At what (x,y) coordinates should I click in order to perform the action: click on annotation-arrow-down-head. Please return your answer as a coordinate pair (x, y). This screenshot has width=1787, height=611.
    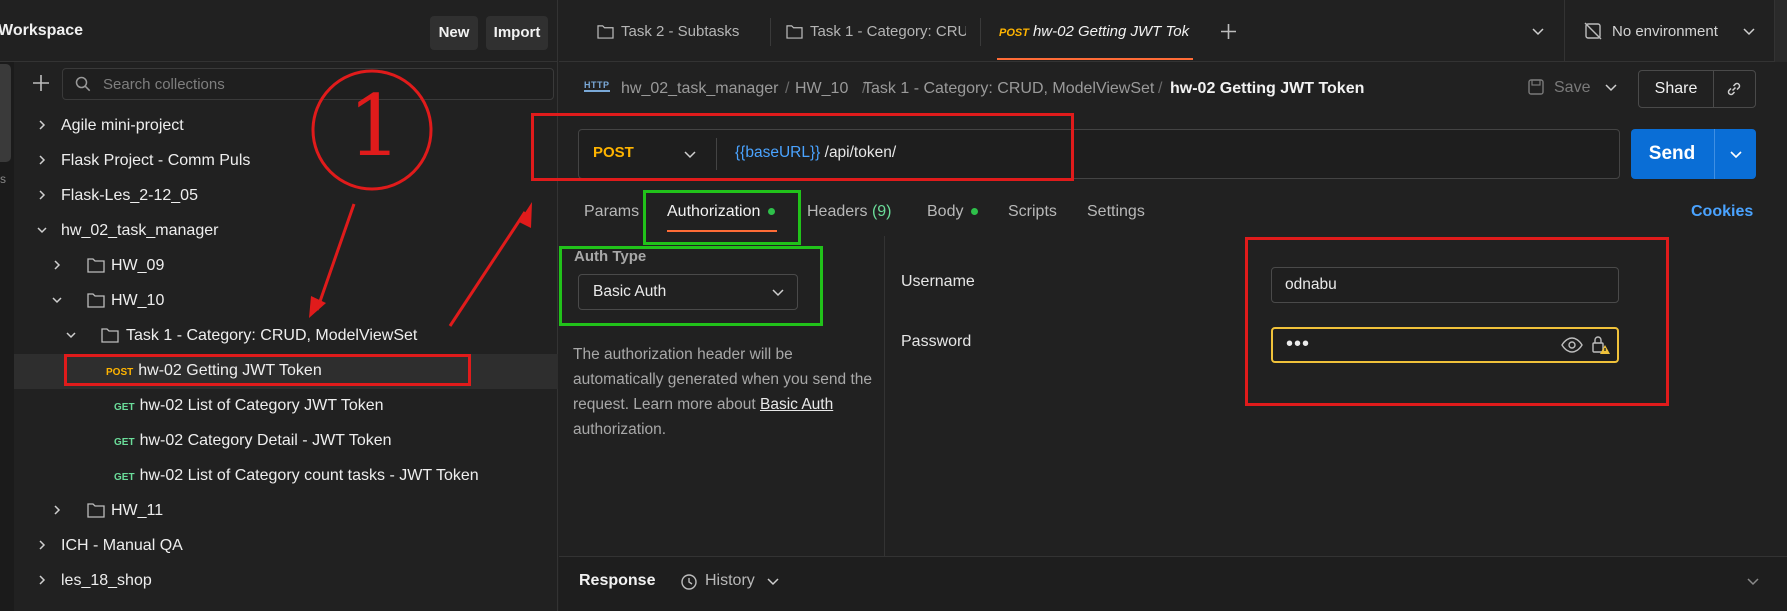
    Looking at the image, I should click on (317, 307).